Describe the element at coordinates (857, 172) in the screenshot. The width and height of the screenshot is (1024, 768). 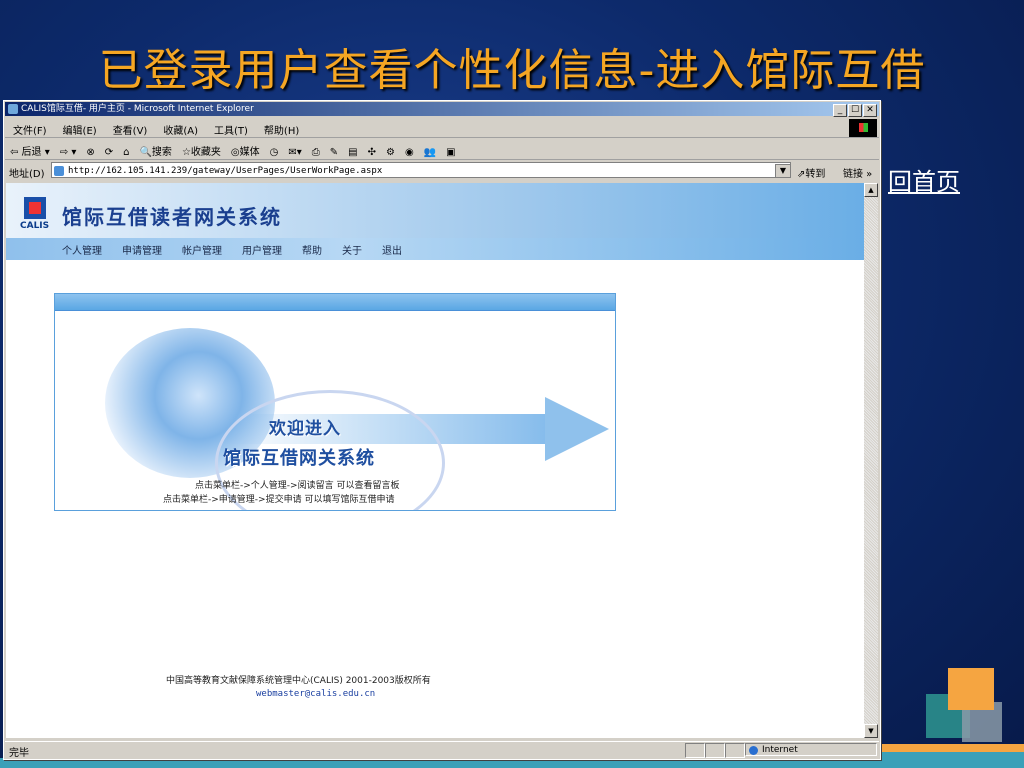
I see `links-button: 链接 »` at that location.